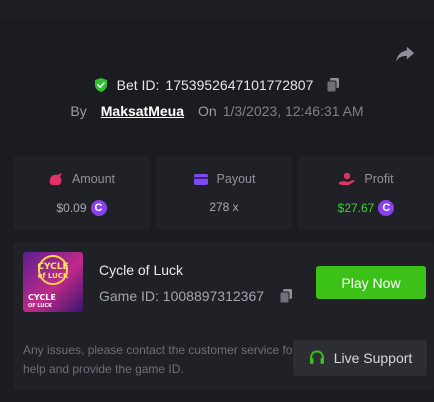 The width and height of the screenshot is (434, 402). I want to click on amount-value: $0.09, so click(71, 208).